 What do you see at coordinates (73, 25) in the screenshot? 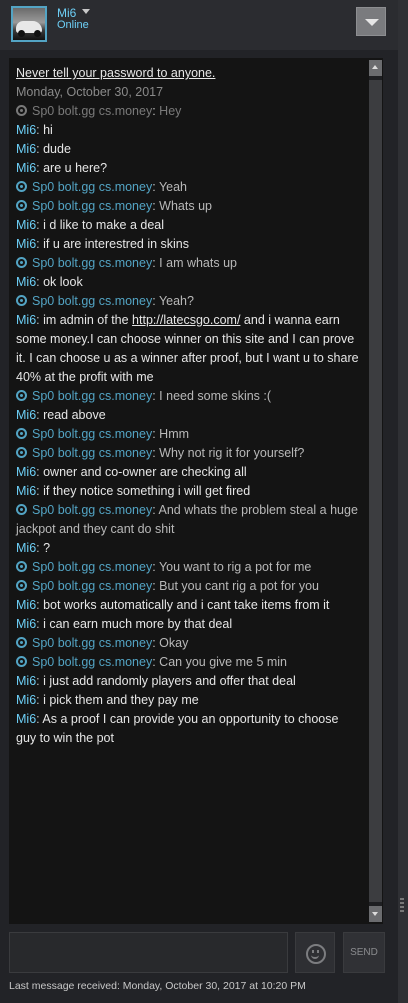
I see `friend-status: Online` at bounding box center [73, 25].